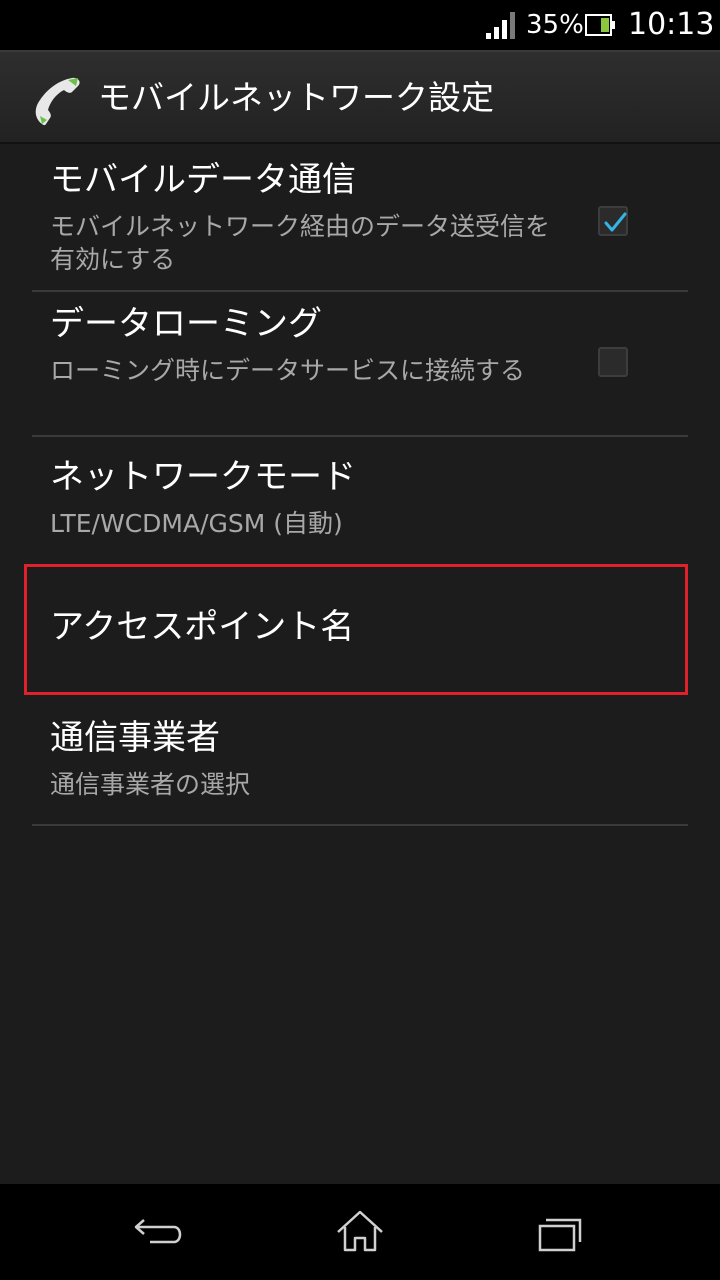 The width and height of the screenshot is (720, 1280). What do you see at coordinates (203, 477) in the screenshot?
I see `pref-title: ネットワークモード` at bounding box center [203, 477].